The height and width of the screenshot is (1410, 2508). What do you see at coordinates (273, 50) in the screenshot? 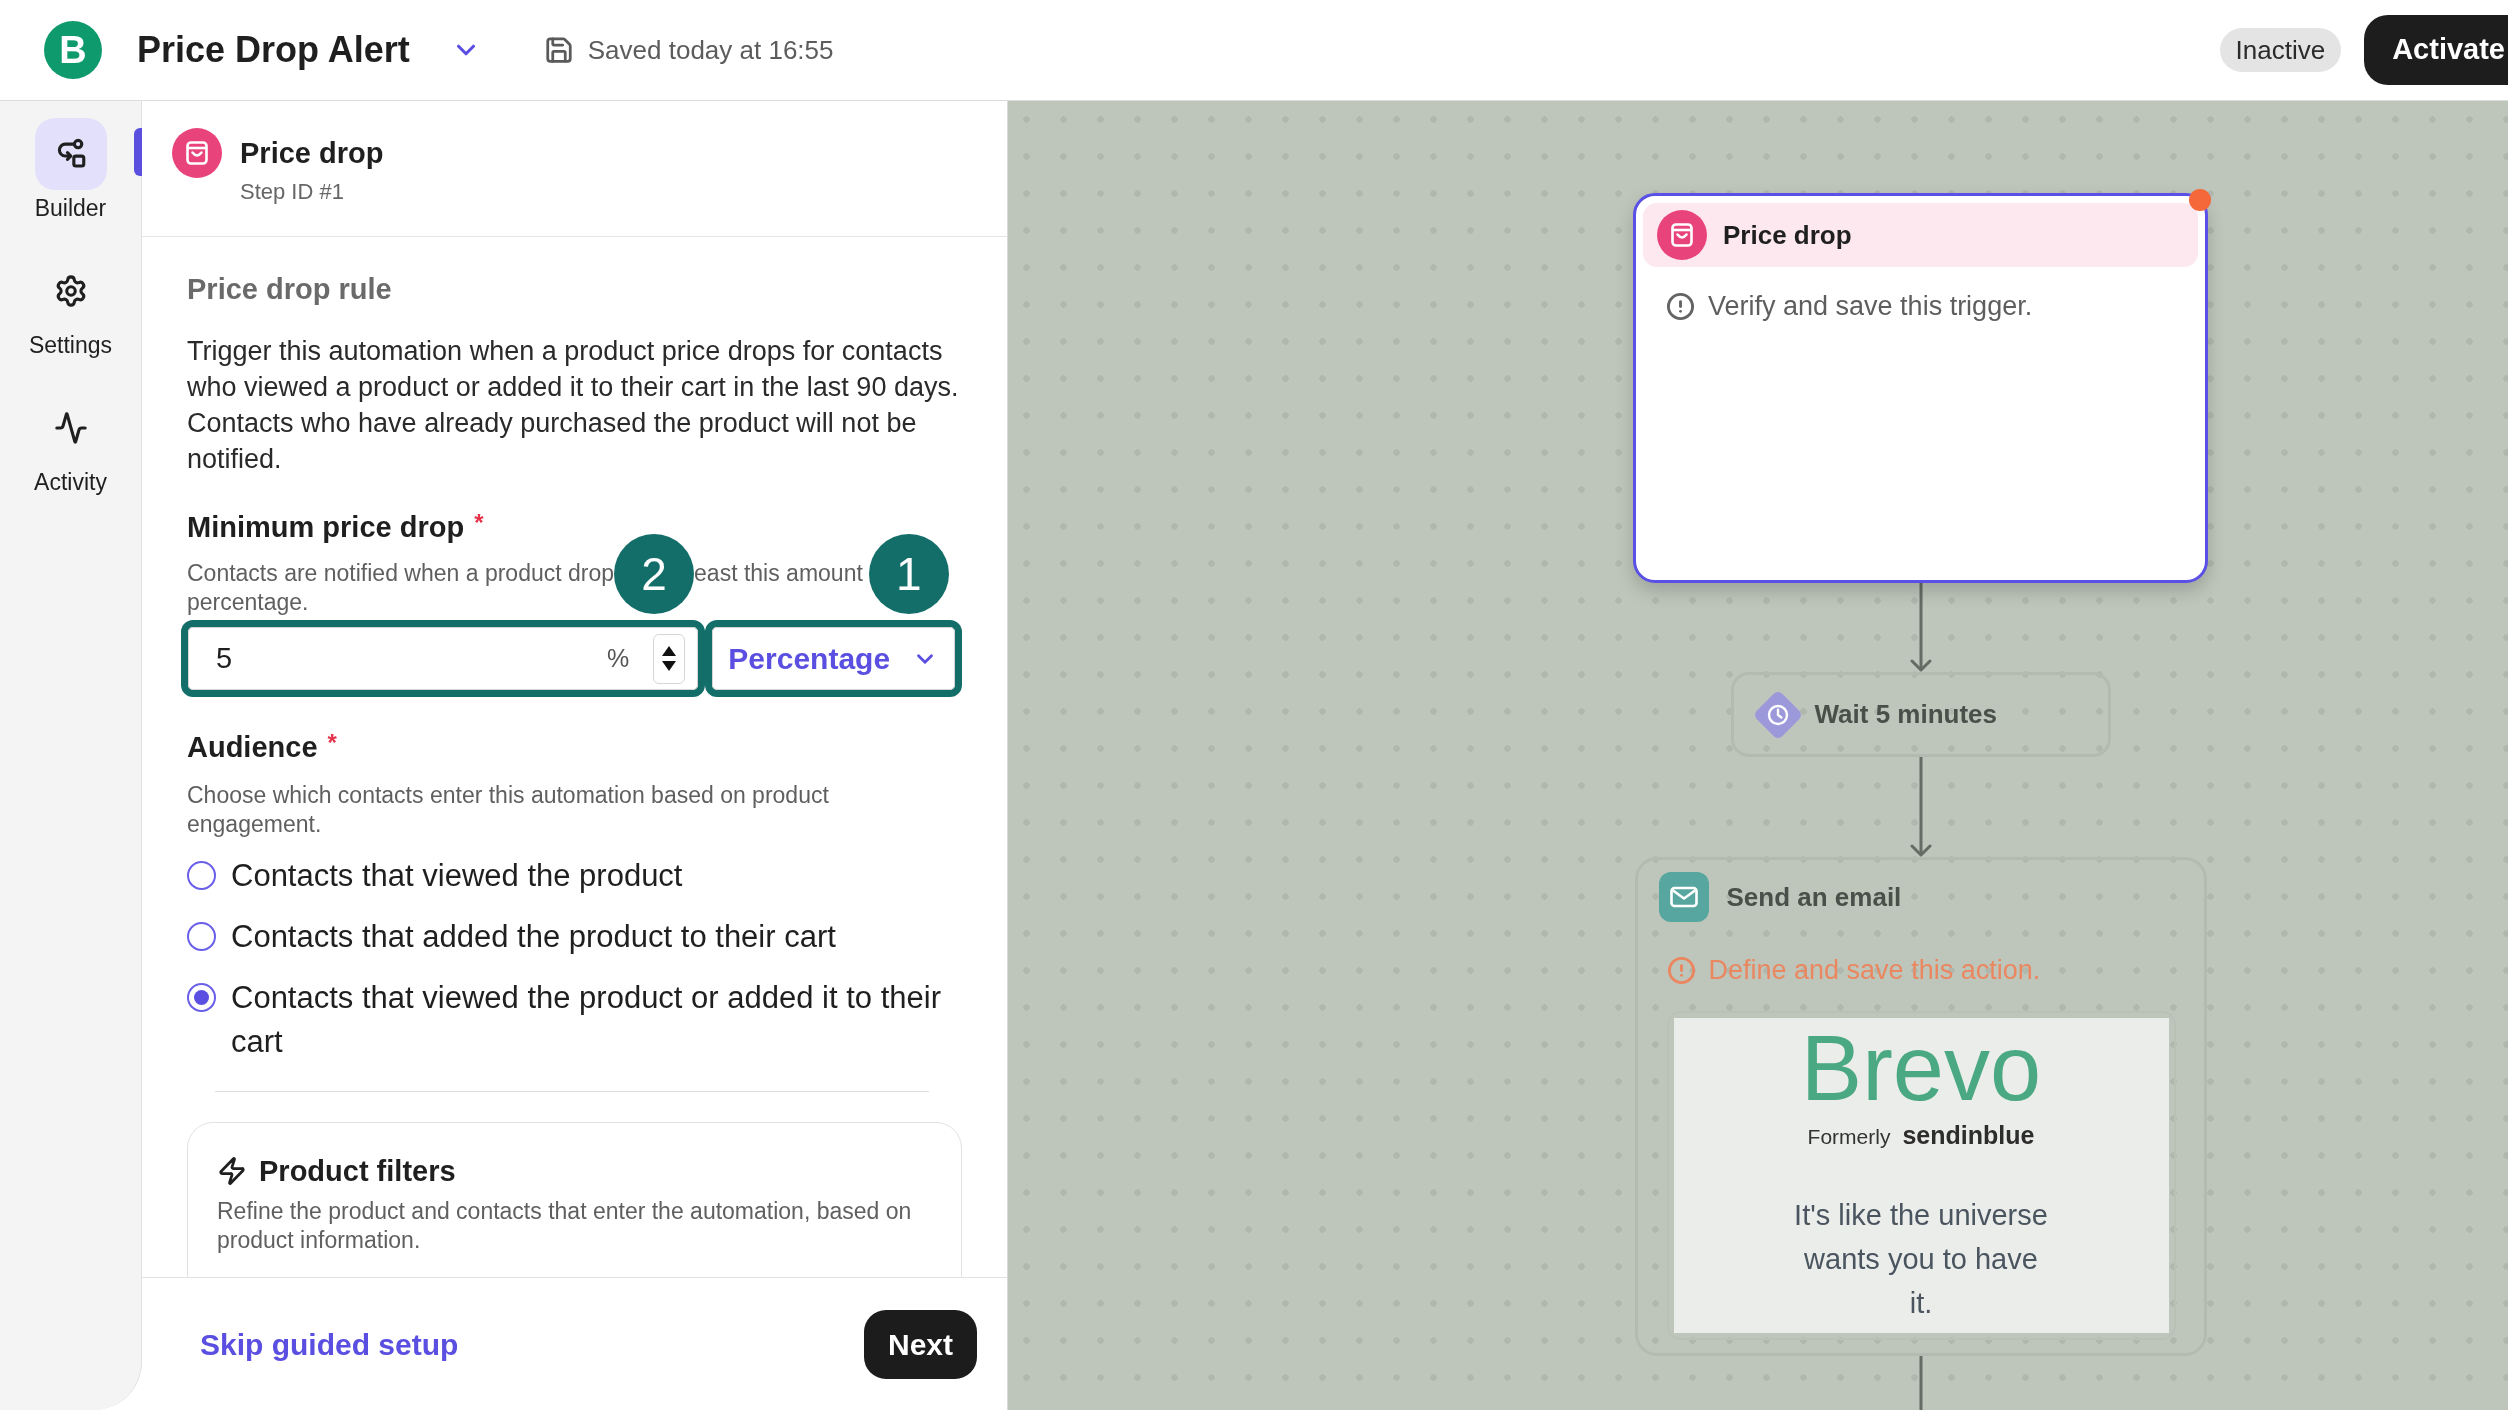
I see `automation-title: Price Drop Alert` at bounding box center [273, 50].